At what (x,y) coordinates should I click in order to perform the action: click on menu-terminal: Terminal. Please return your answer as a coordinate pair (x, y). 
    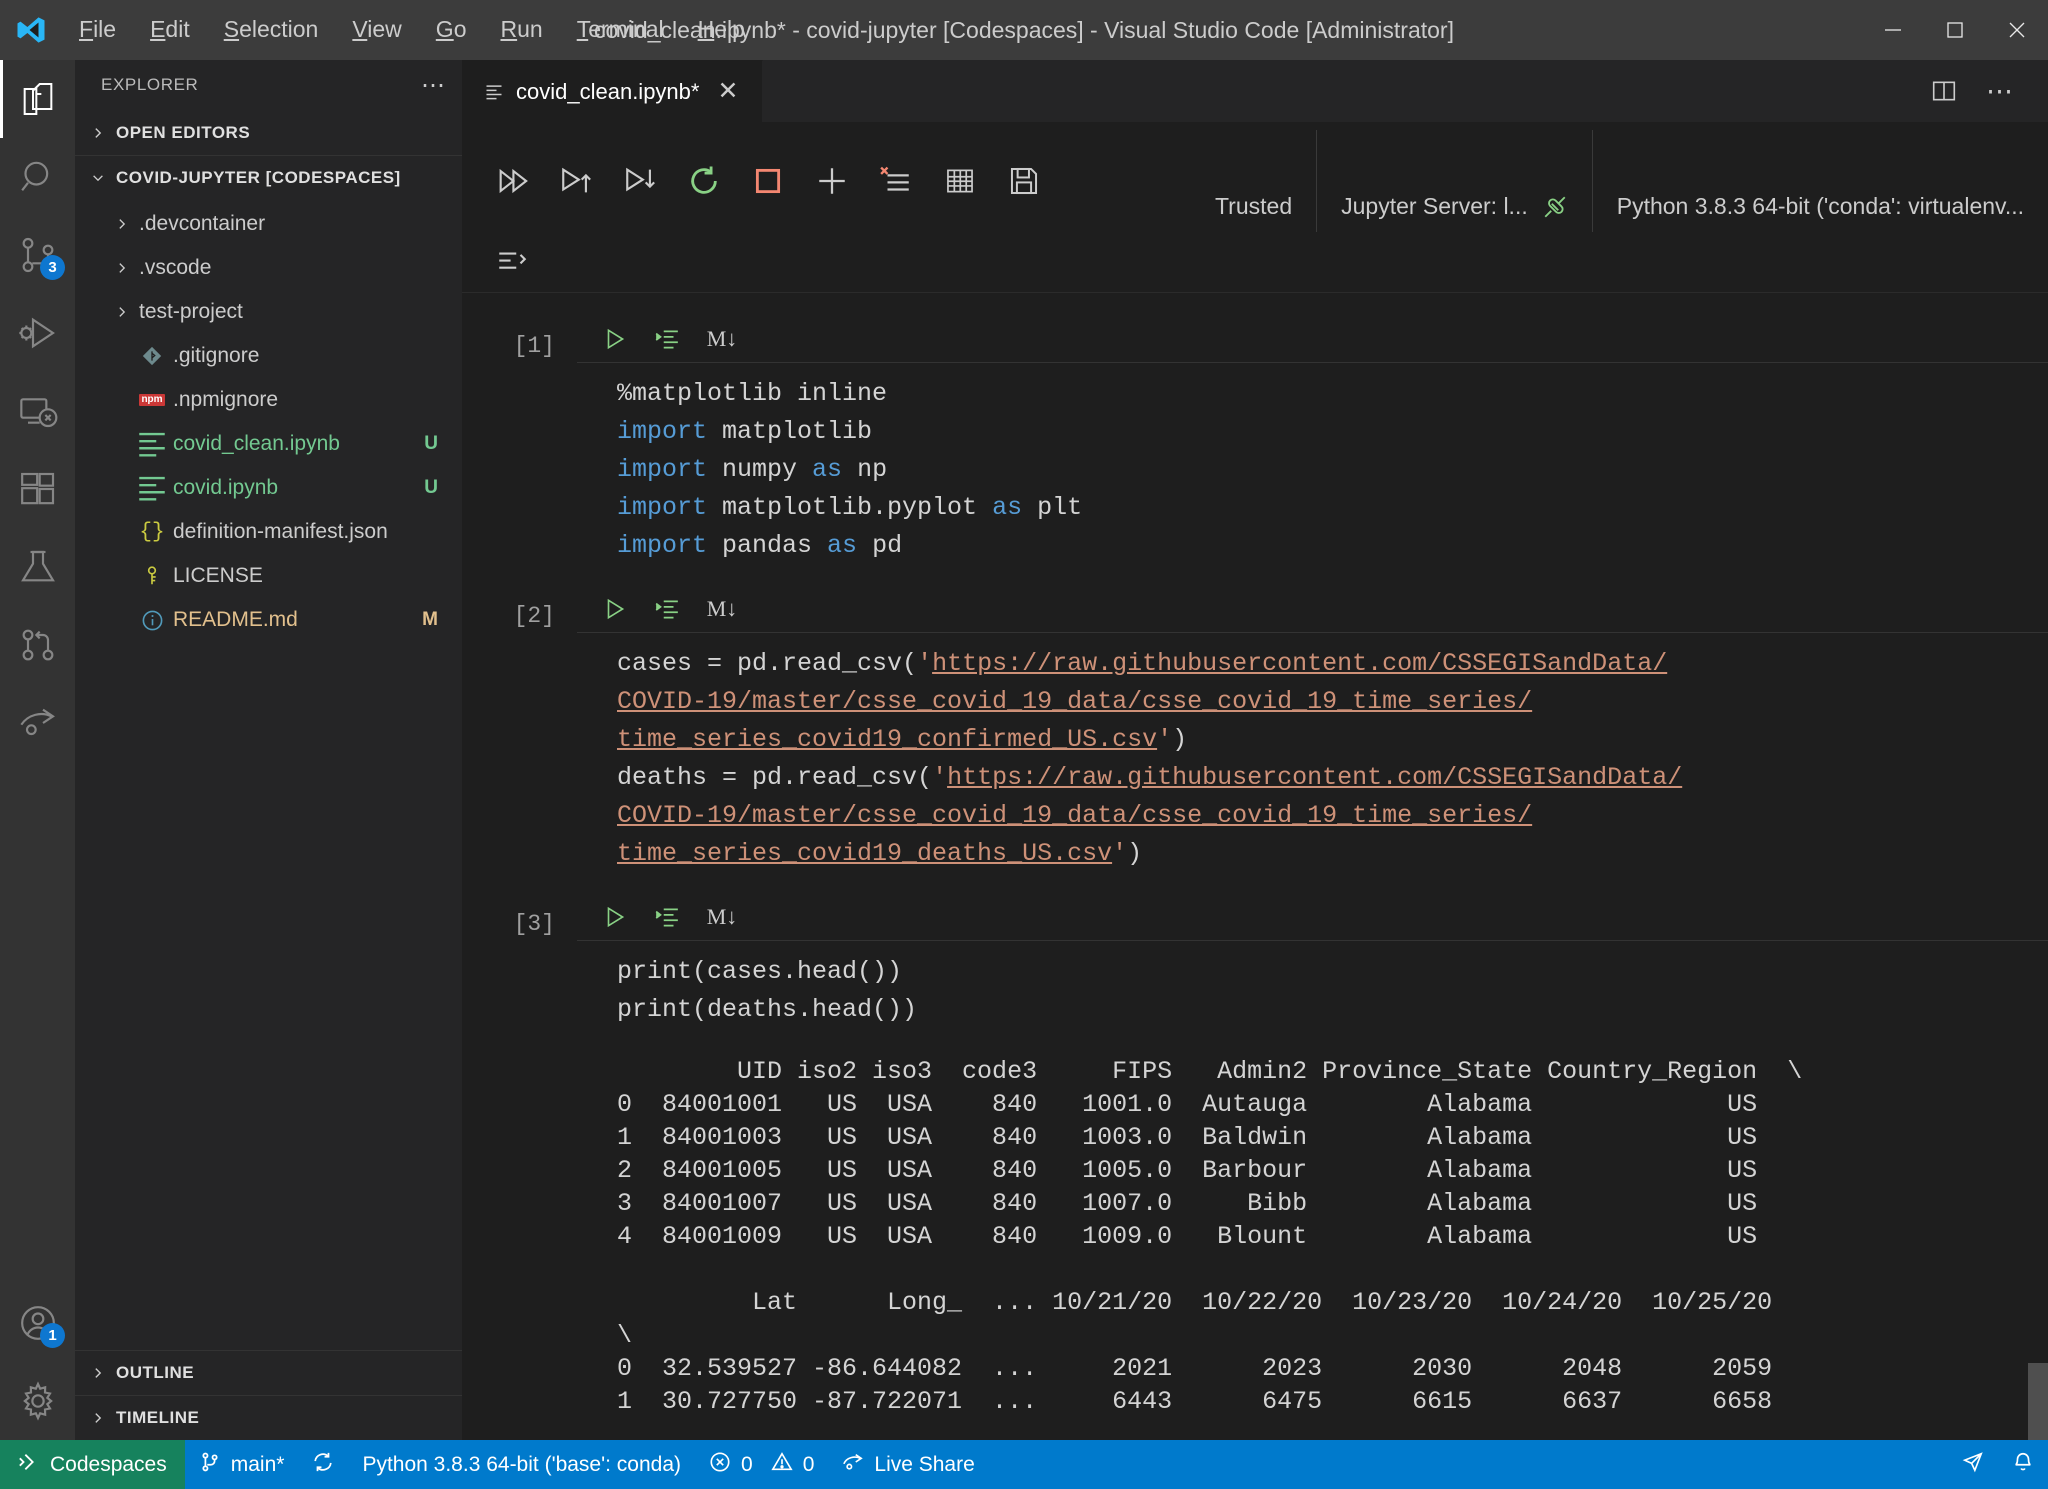
    Looking at the image, I should click on (620, 30).